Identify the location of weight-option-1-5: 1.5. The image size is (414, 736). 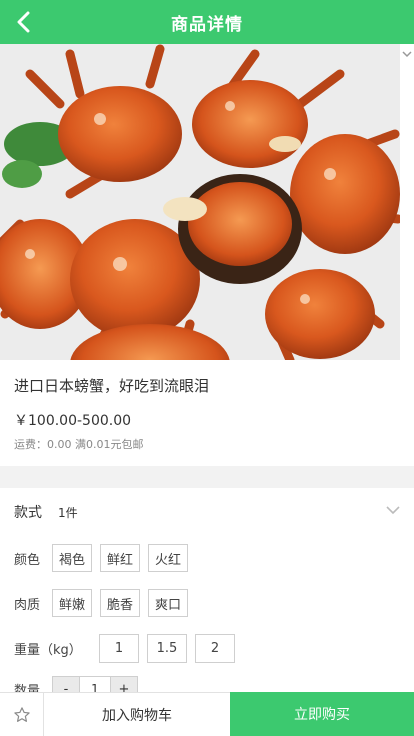
(167, 648).